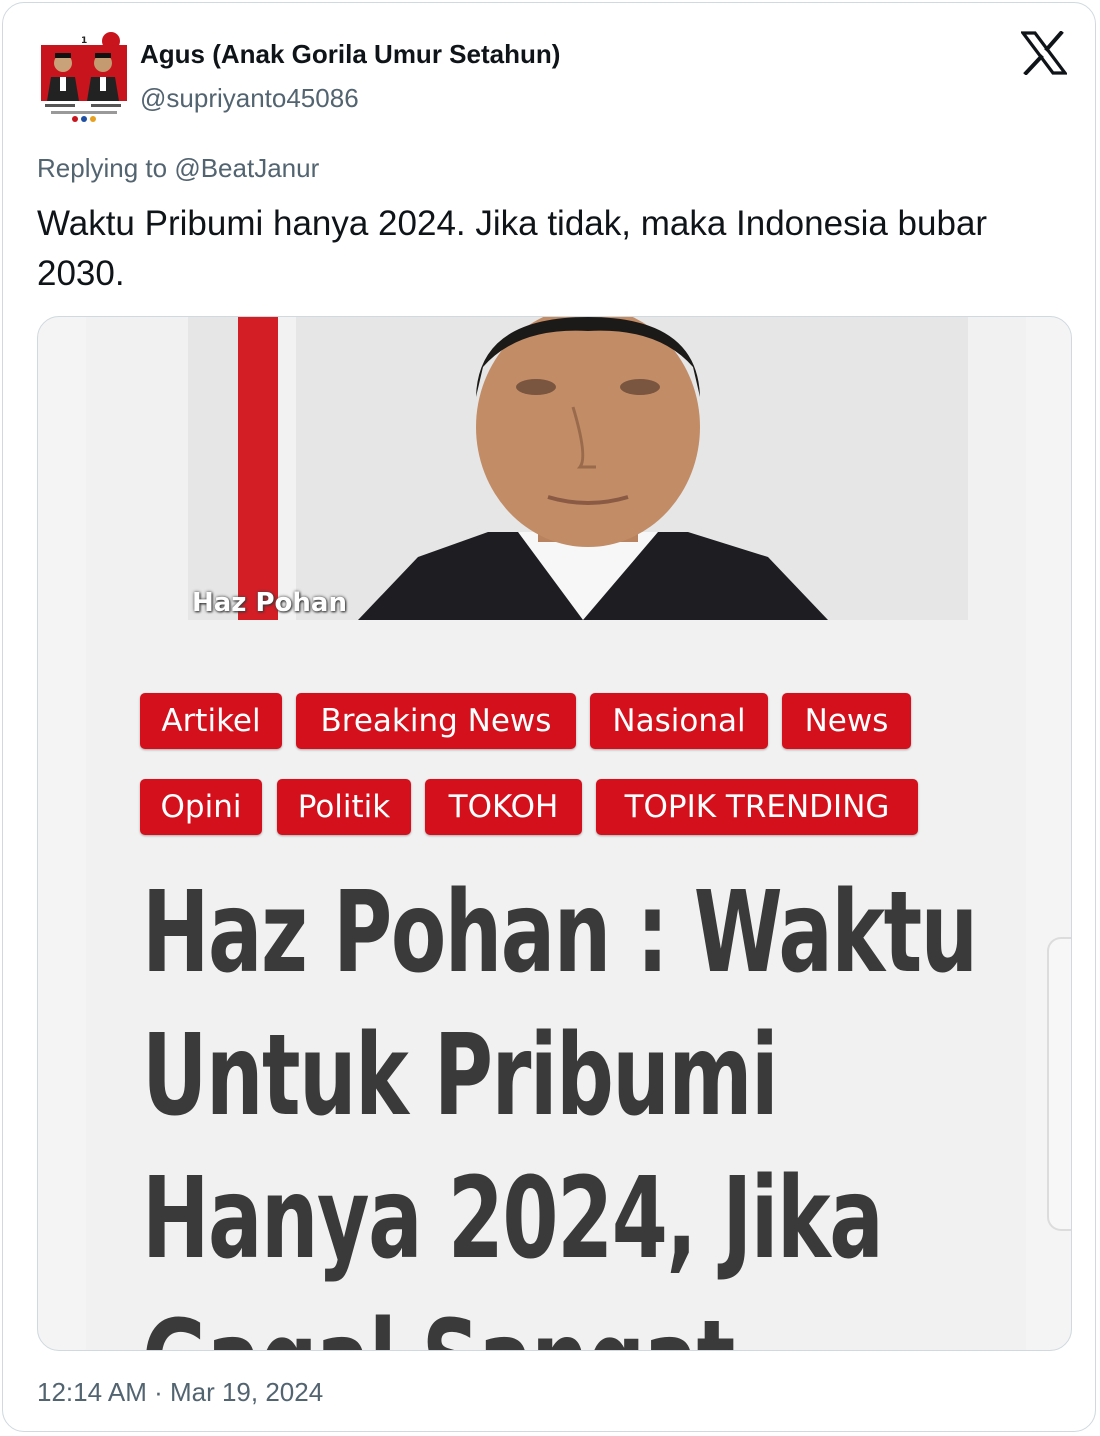 Image resolution: width=1100 pixels, height=1436 pixels. What do you see at coordinates (211, 721) in the screenshot?
I see `tag-artikel: Artikel` at bounding box center [211, 721].